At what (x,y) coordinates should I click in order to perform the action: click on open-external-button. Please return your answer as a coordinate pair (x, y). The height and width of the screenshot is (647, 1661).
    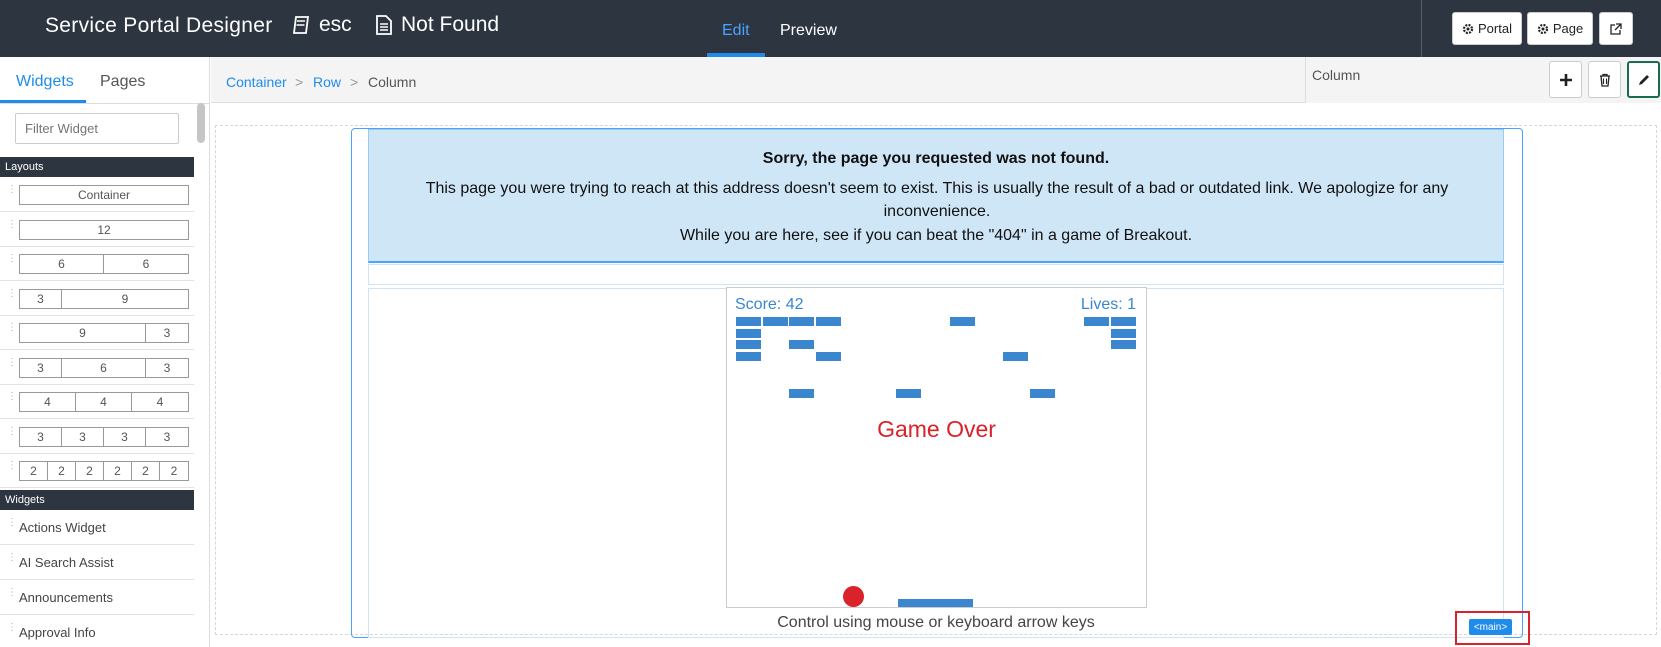
    Looking at the image, I should click on (1616, 28).